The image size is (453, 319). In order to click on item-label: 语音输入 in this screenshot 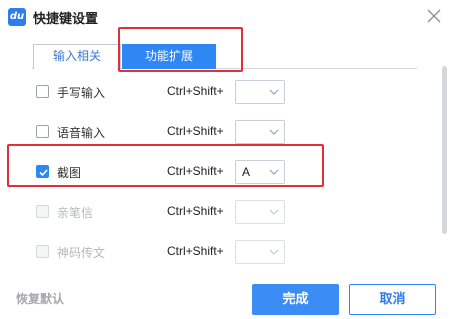, I will do `click(81, 133)`.